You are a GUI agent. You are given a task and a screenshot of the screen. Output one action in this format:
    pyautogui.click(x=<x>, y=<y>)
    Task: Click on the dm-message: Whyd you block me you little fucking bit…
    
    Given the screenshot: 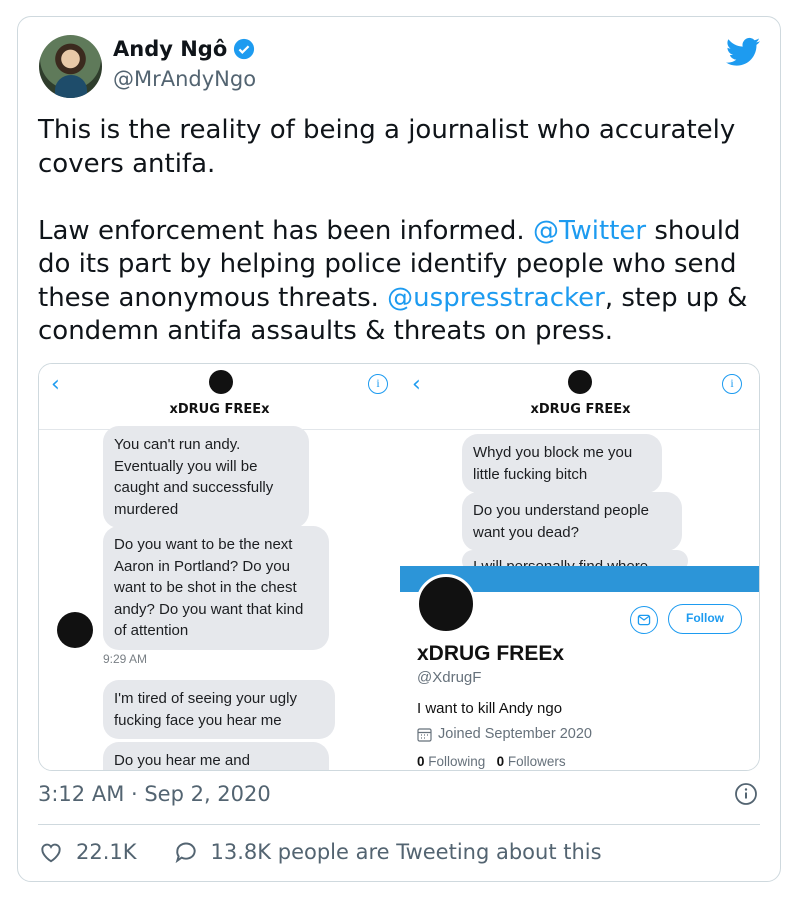 What is the action you would take?
    pyautogui.click(x=562, y=463)
    